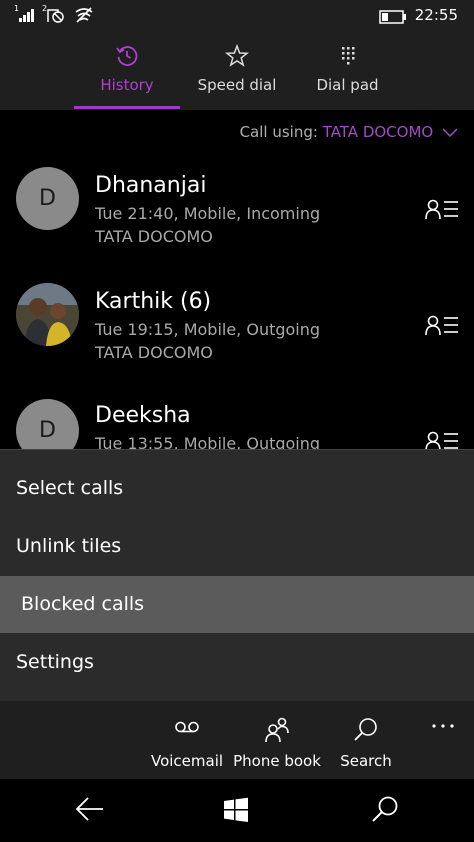 This screenshot has width=474, height=842. Describe the element at coordinates (127, 85) in the screenshot. I see `tab-history-label: History` at that location.